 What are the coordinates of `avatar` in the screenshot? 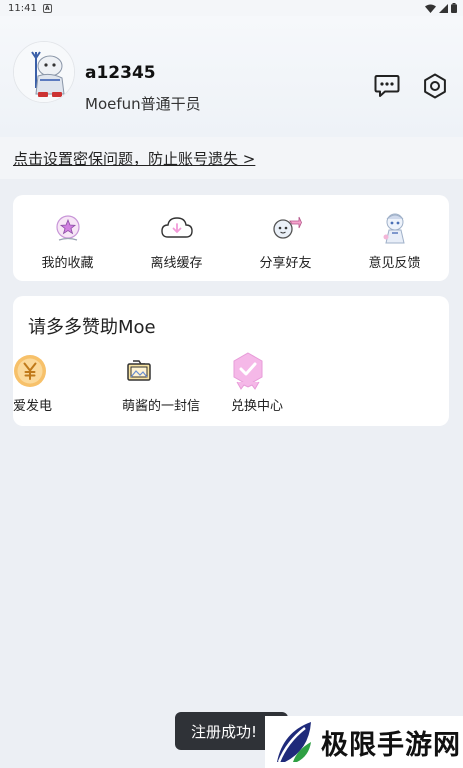 It's located at (44, 72).